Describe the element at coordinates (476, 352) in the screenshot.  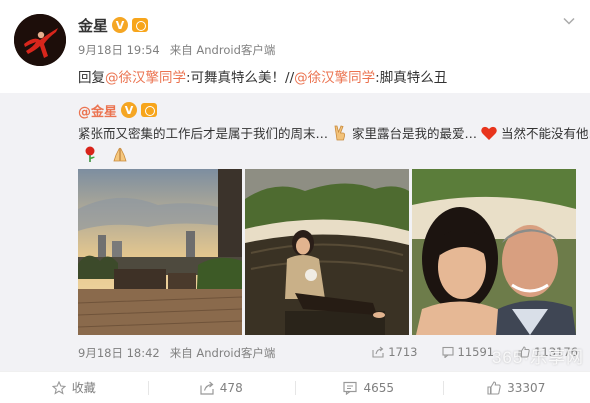
I see `repost-comment-count: 11591` at that location.